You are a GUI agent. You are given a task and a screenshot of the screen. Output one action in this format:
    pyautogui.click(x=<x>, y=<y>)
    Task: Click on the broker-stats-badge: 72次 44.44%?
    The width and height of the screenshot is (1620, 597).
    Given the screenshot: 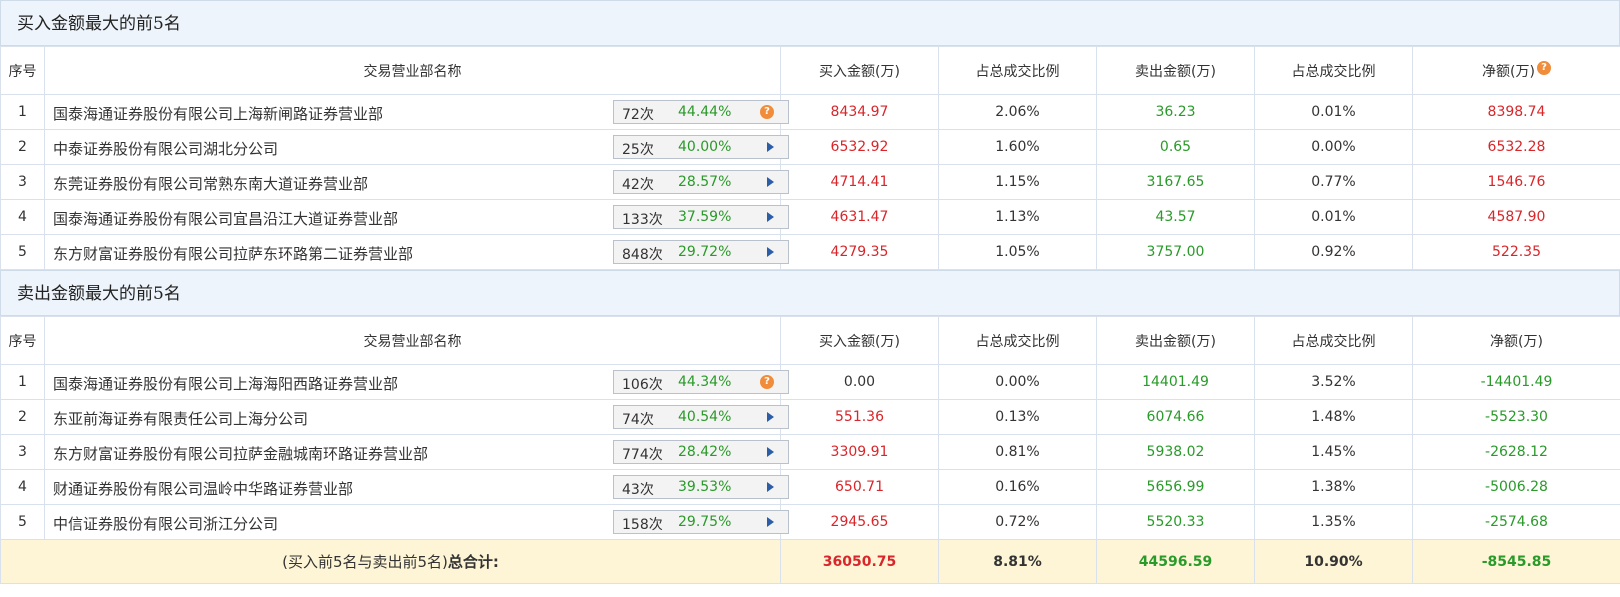 What is the action you would take?
    pyautogui.click(x=701, y=112)
    